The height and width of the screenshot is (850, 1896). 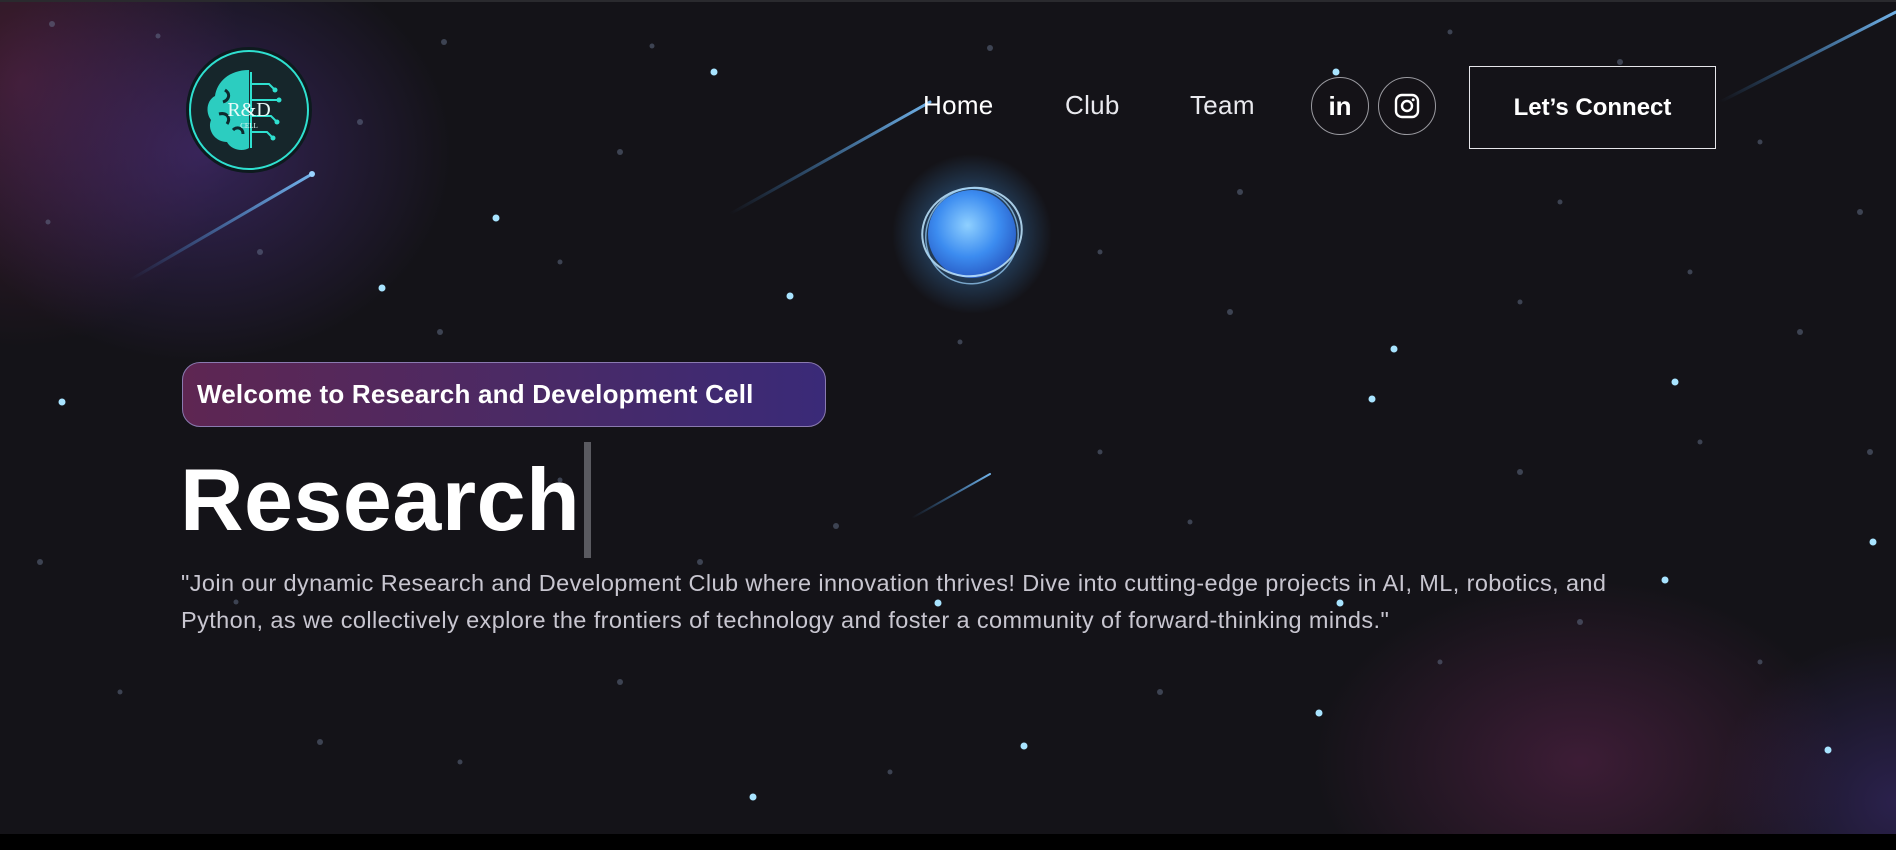 I want to click on linkedin-icon: in, so click(x=1340, y=105).